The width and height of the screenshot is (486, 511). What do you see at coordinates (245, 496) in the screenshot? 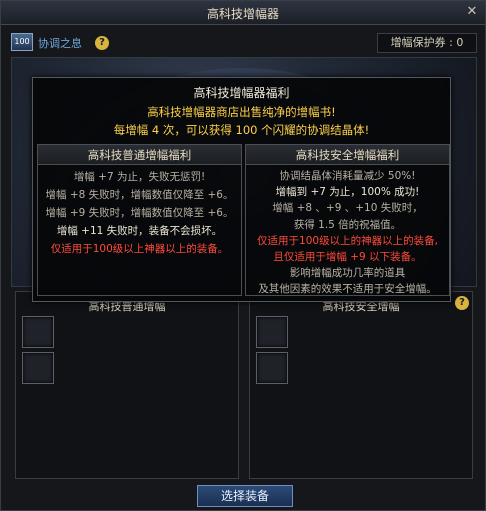
I see `select-equipment-button: 选择装备` at bounding box center [245, 496].